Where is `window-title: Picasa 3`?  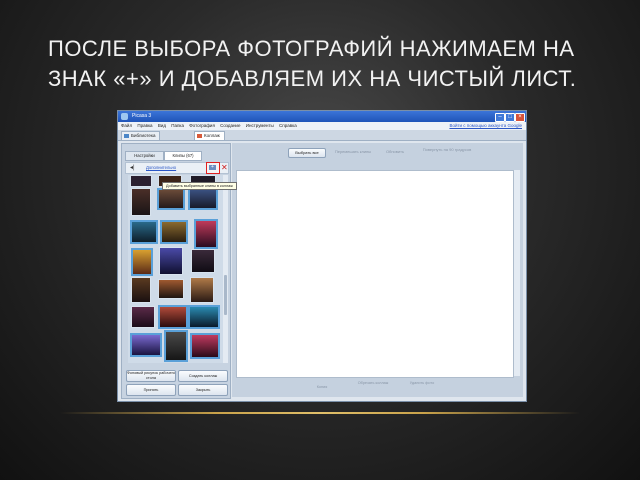
window-title: Picasa 3 is located at coordinates (142, 116).